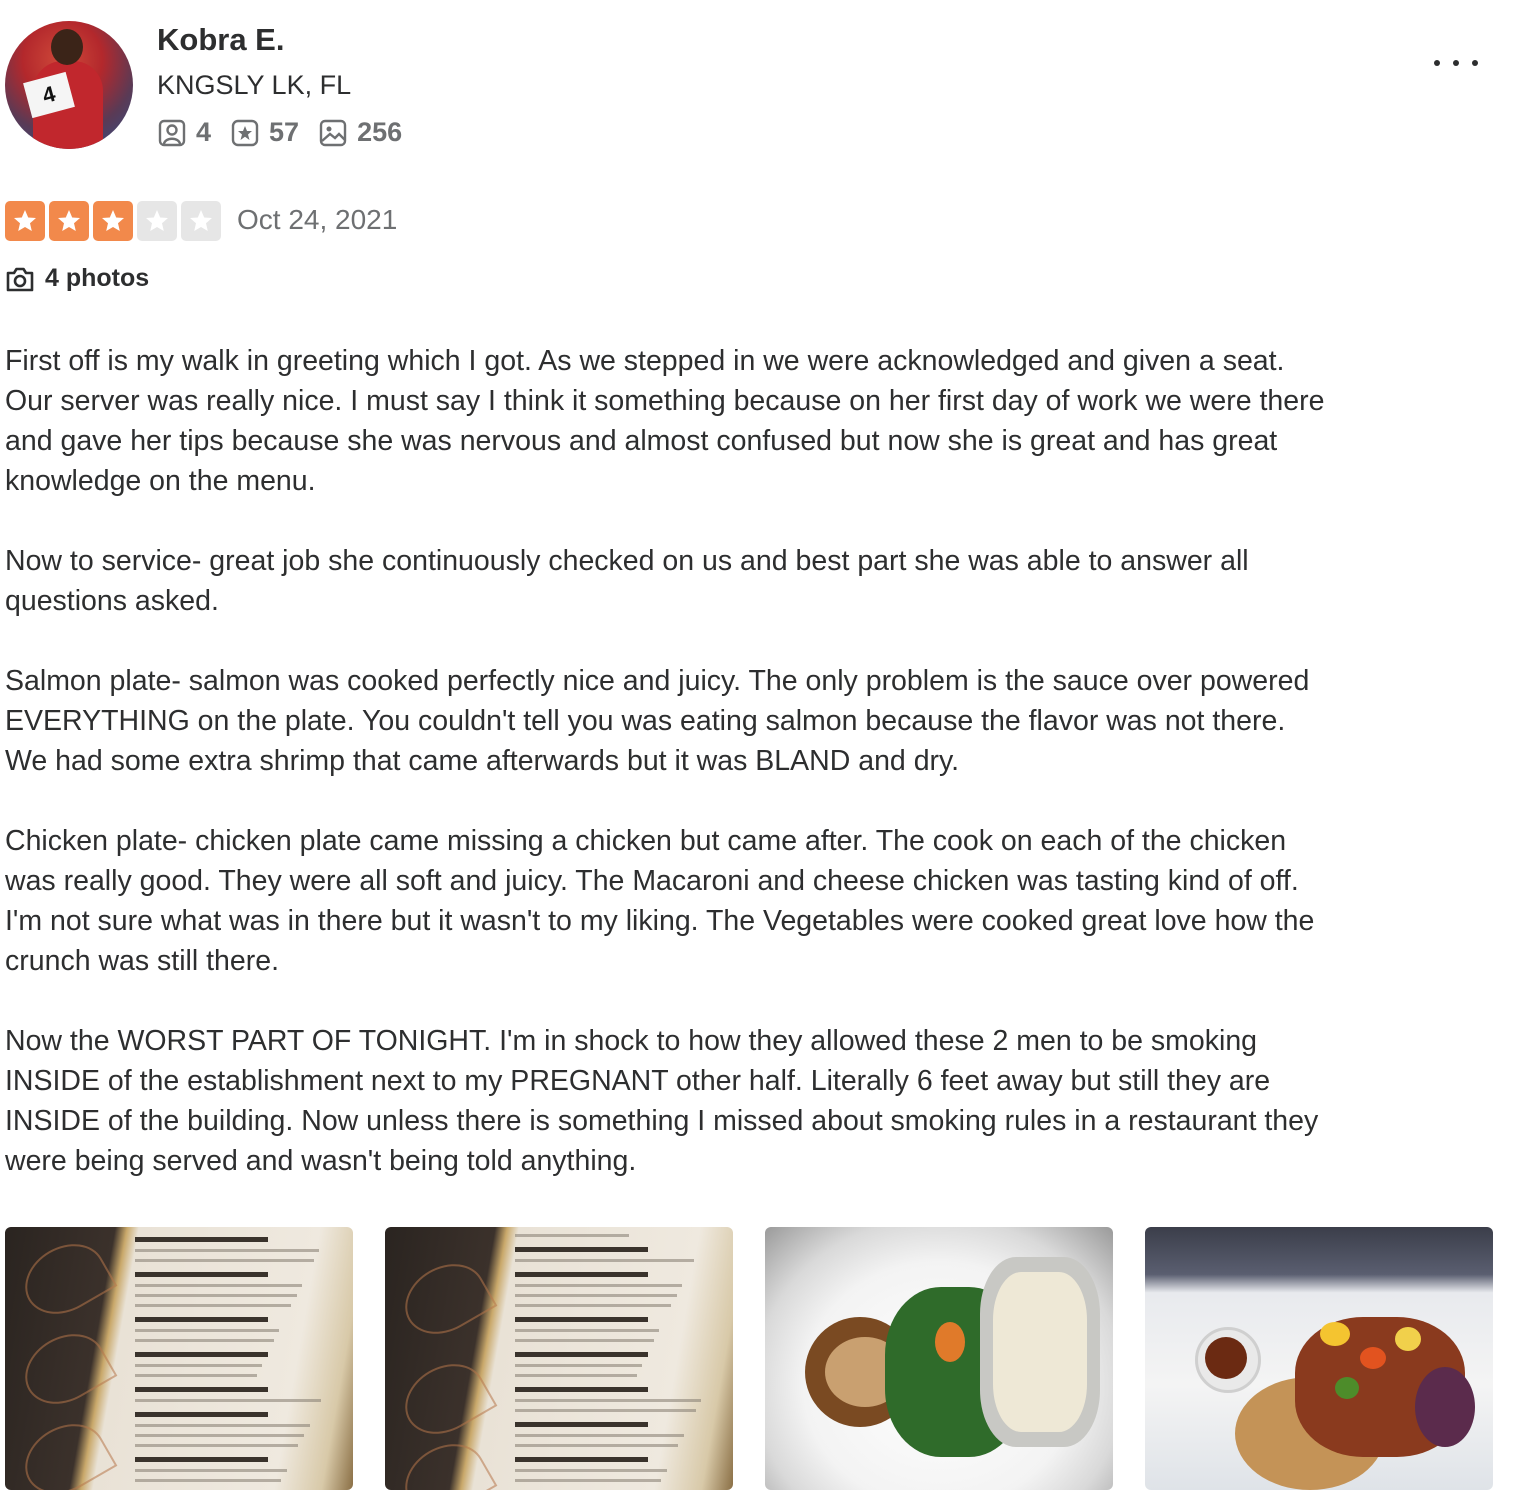 Image resolution: width=1513 pixels, height=1510 pixels. I want to click on star-rating, so click(115, 221).